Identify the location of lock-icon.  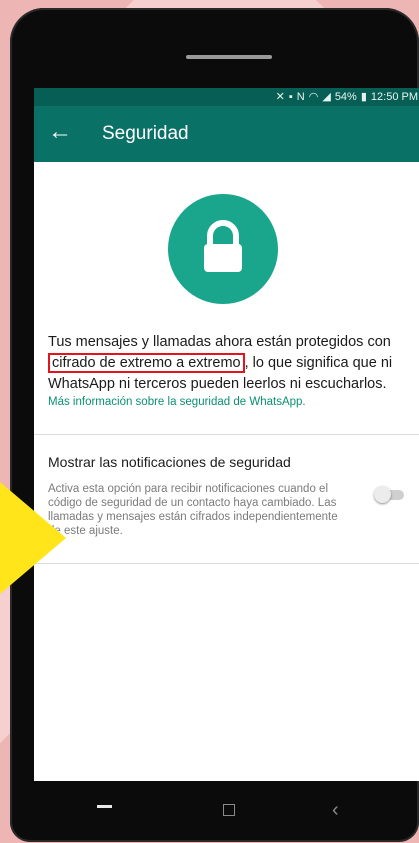
(223, 246).